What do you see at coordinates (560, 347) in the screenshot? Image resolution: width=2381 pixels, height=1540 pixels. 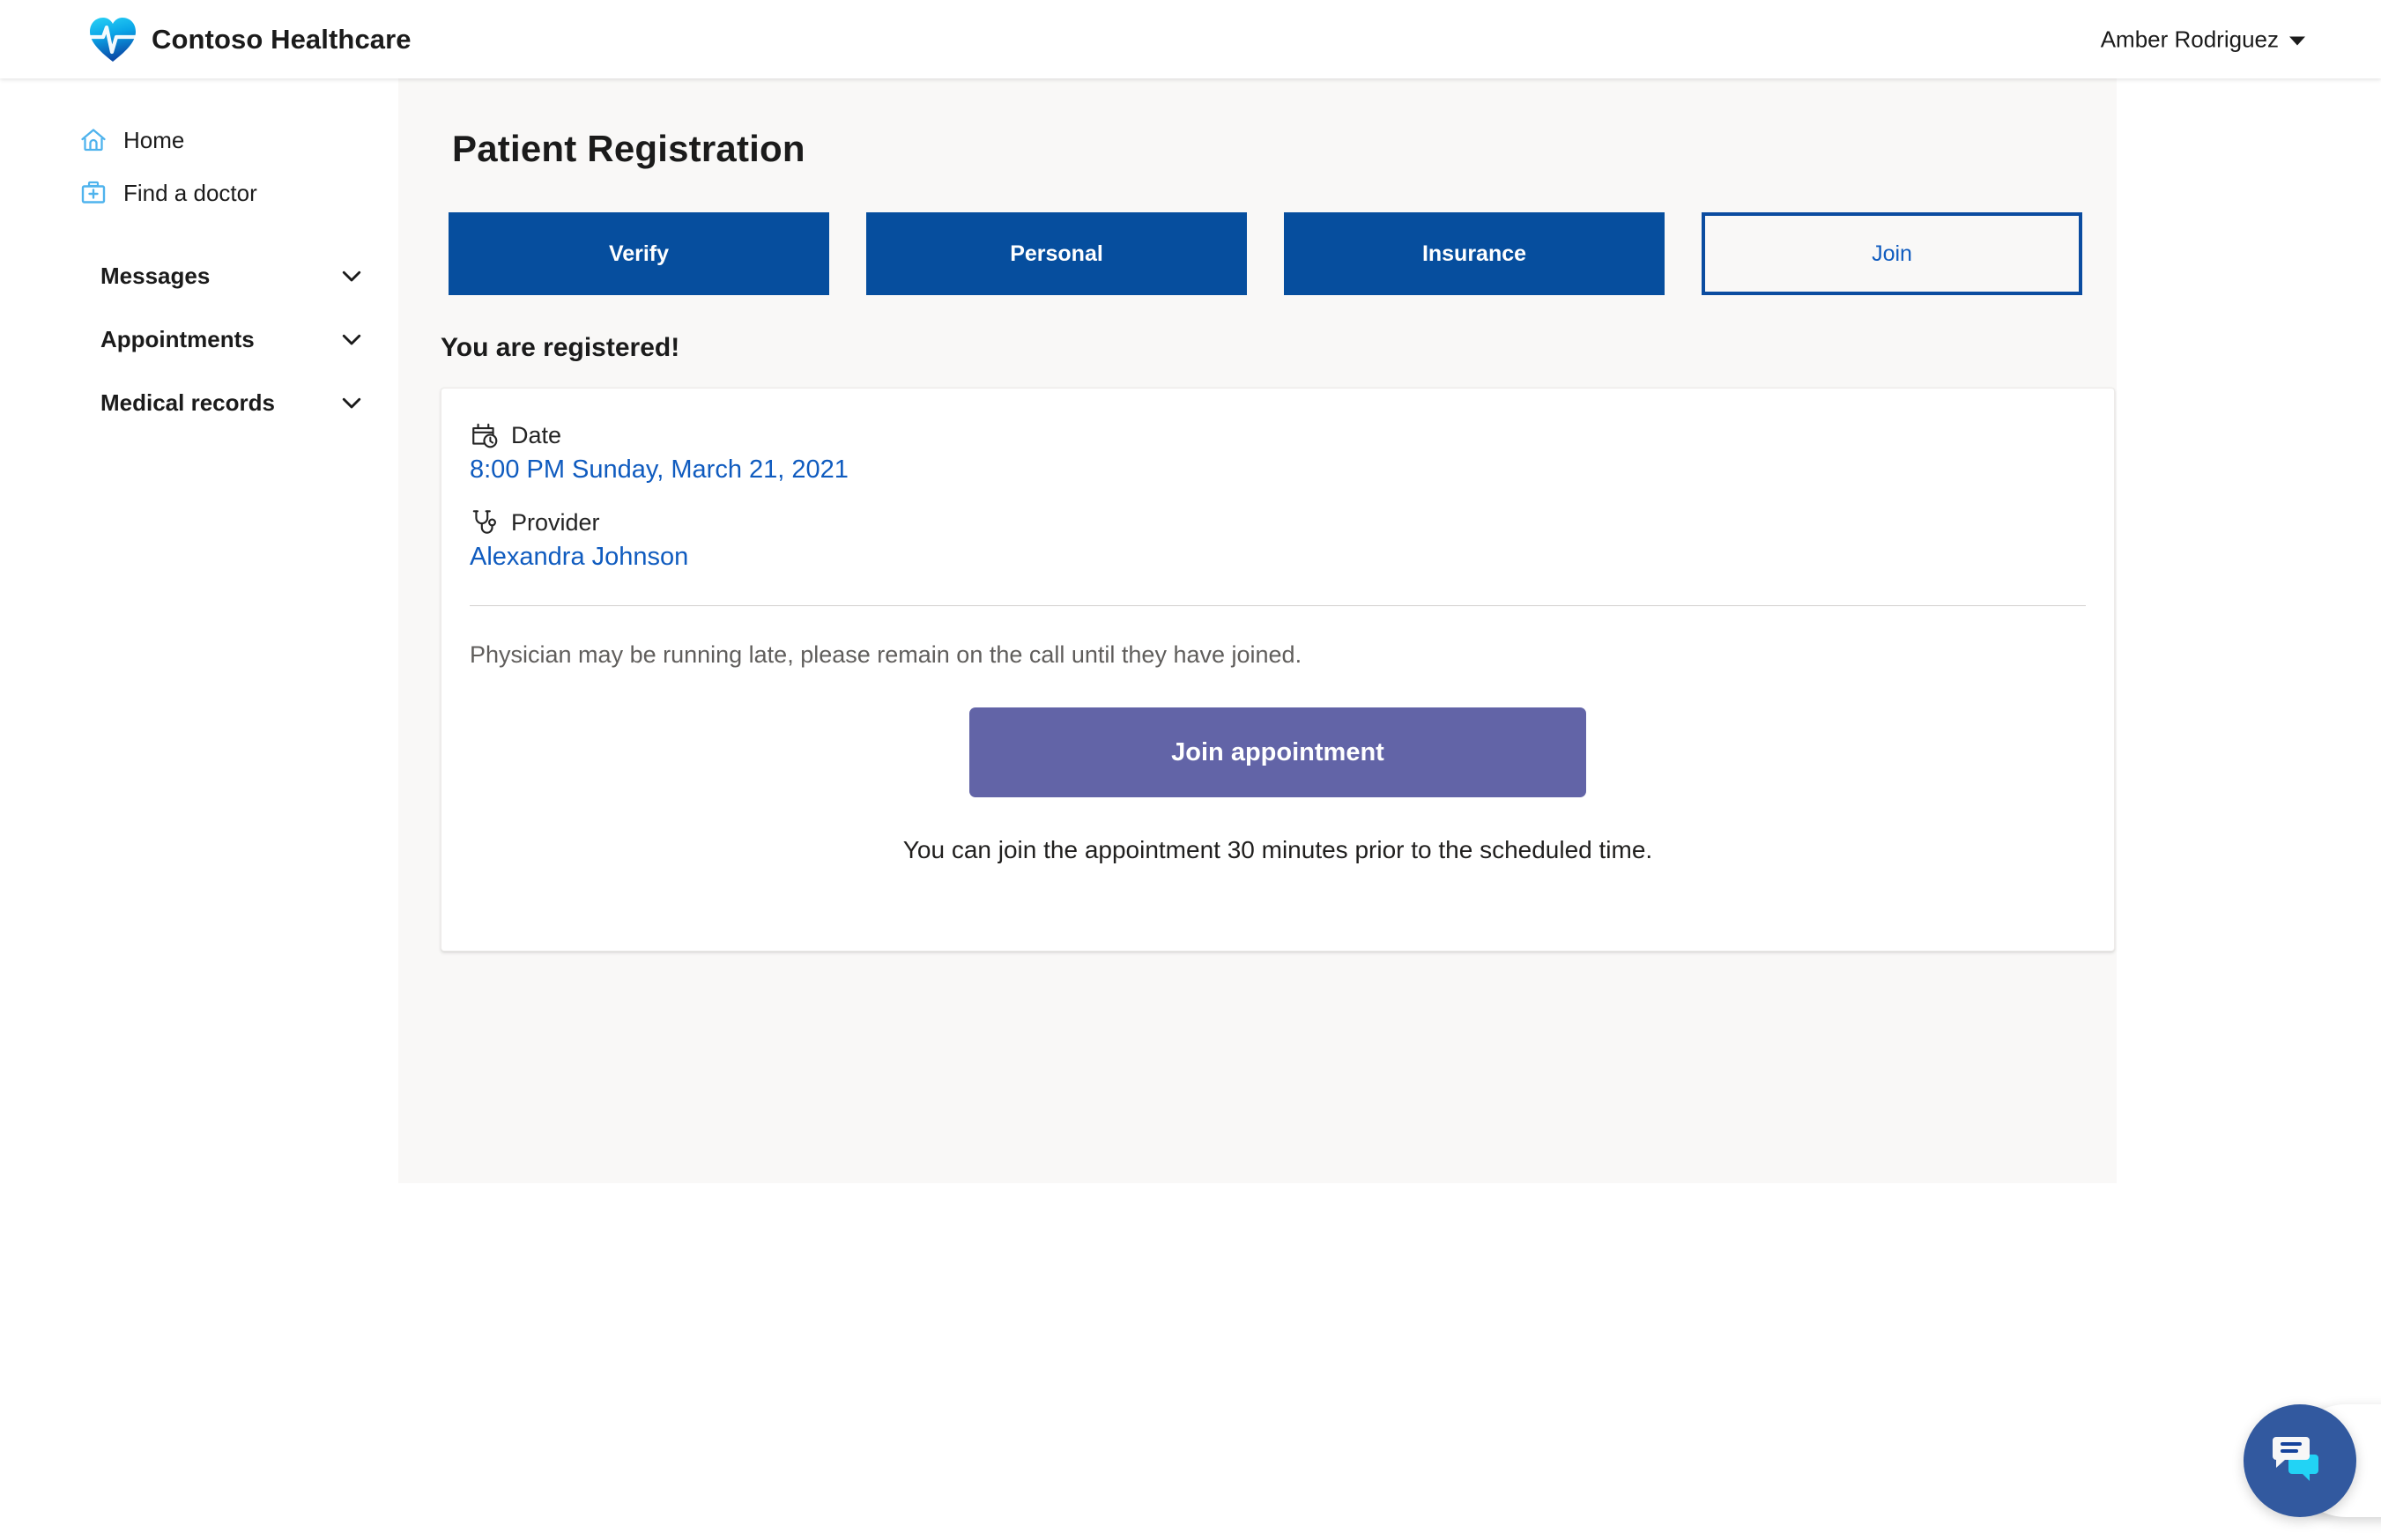 I see `status-heading: You are registered!` at bounding box center [560, 347].